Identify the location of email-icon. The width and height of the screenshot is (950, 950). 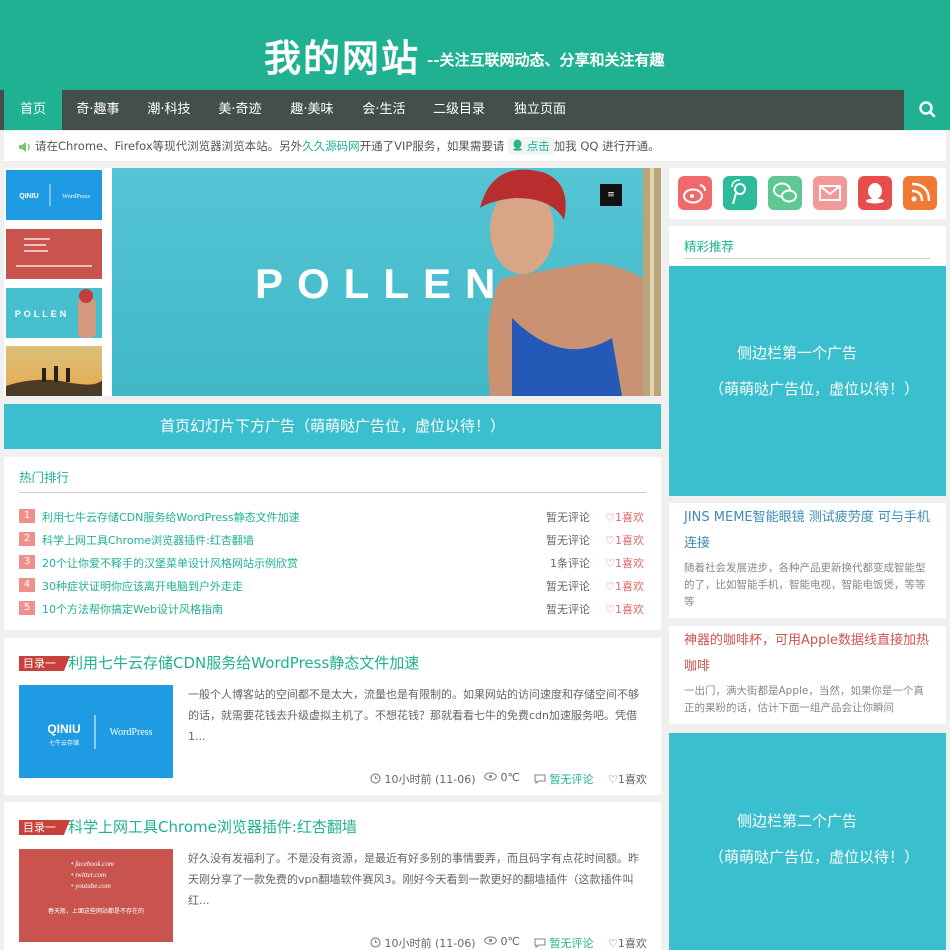
(830, 193).